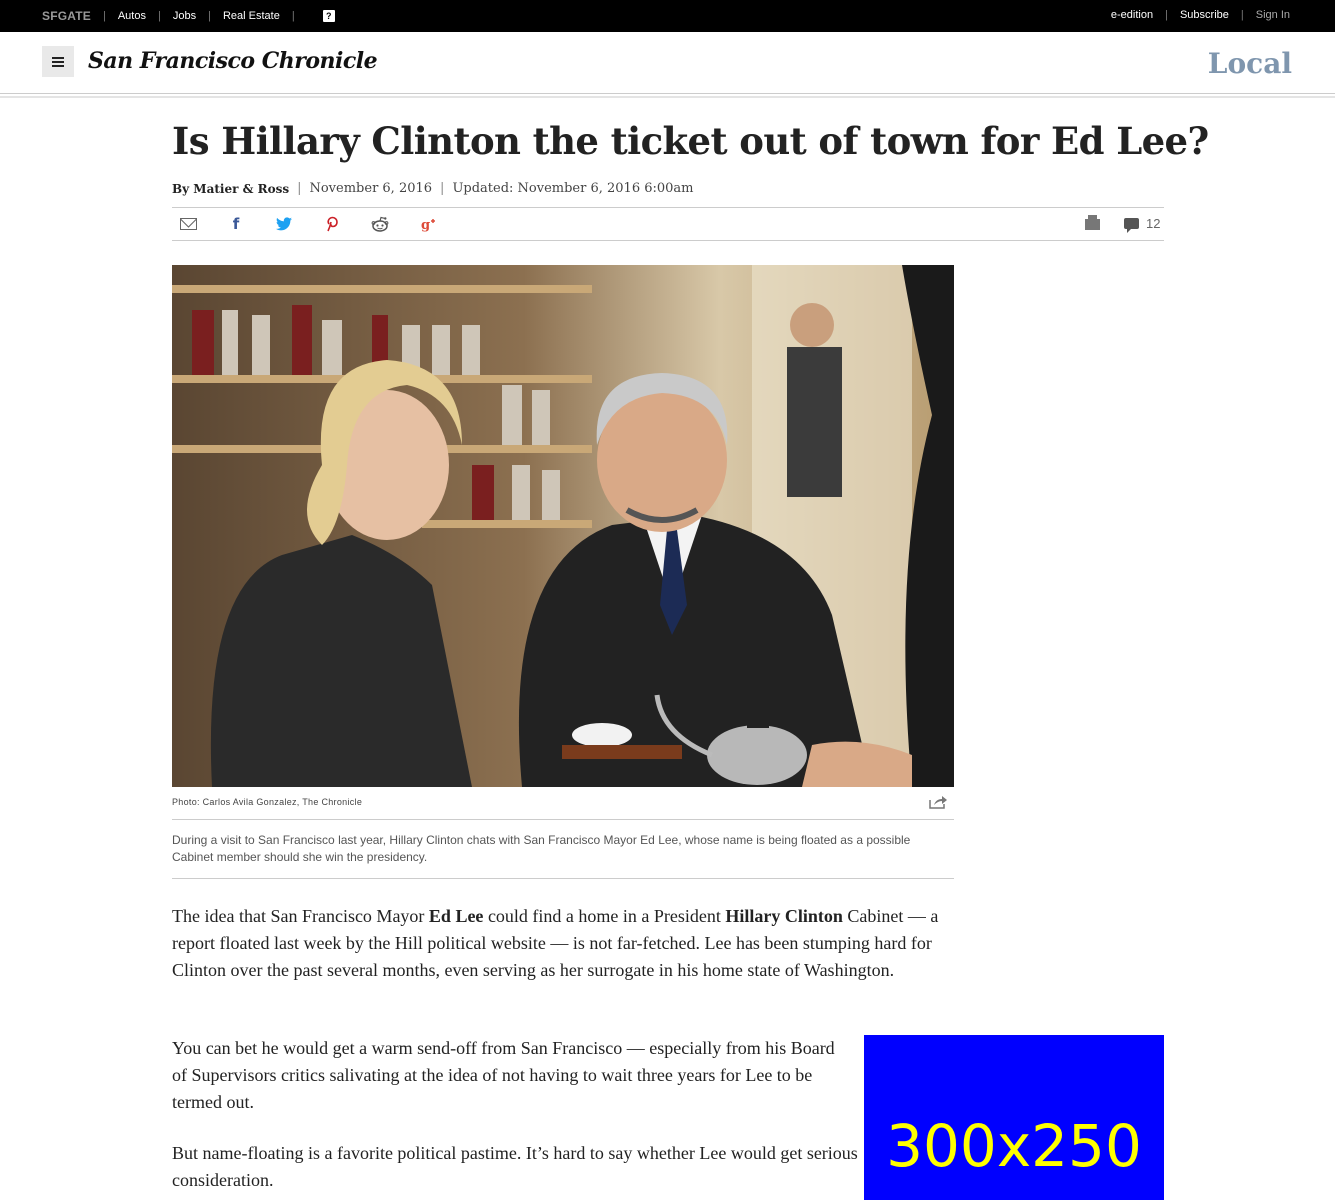  I want to click on top-nav-left: SFGATE | Autos | Jobs | Real Estate | ?, so click(188, 16).